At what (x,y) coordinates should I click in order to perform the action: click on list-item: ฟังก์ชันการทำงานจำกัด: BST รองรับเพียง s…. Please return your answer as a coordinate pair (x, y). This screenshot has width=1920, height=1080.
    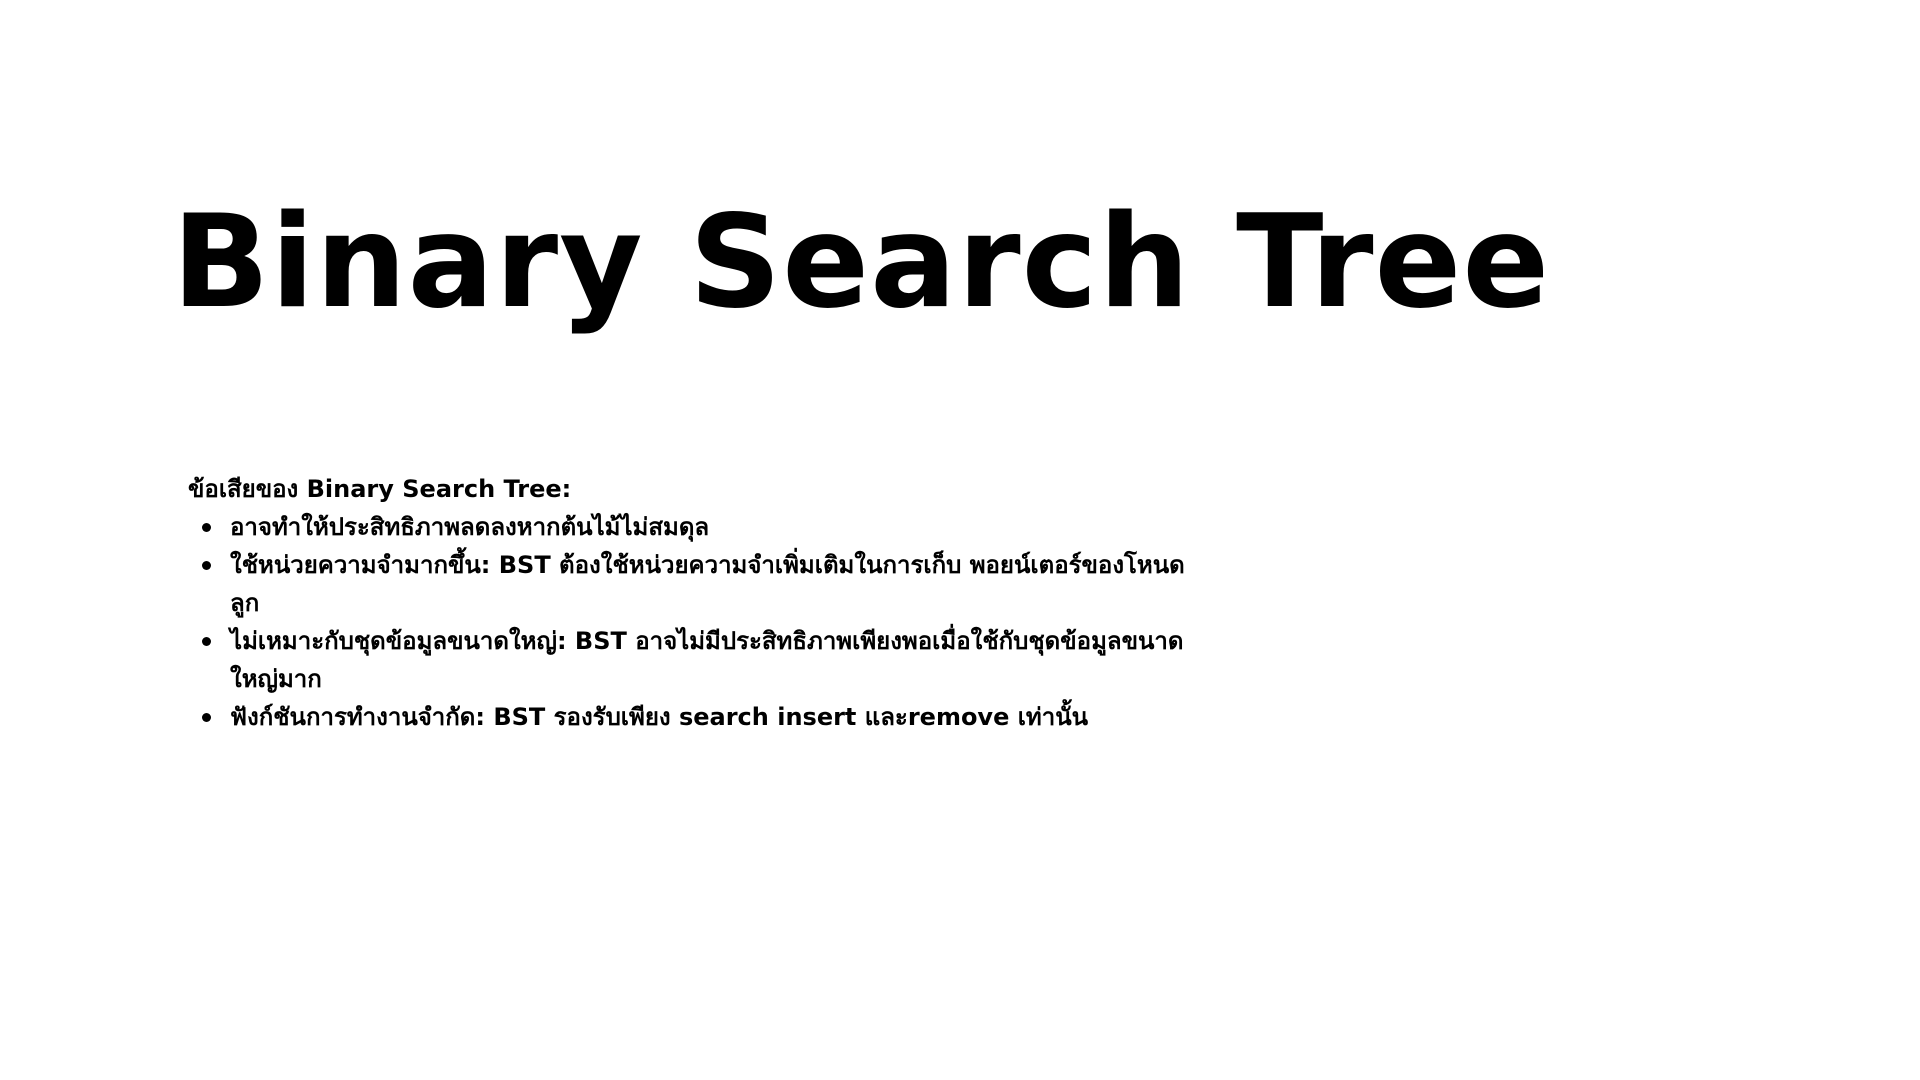
    Looking at the image, I should click on (695, 717).